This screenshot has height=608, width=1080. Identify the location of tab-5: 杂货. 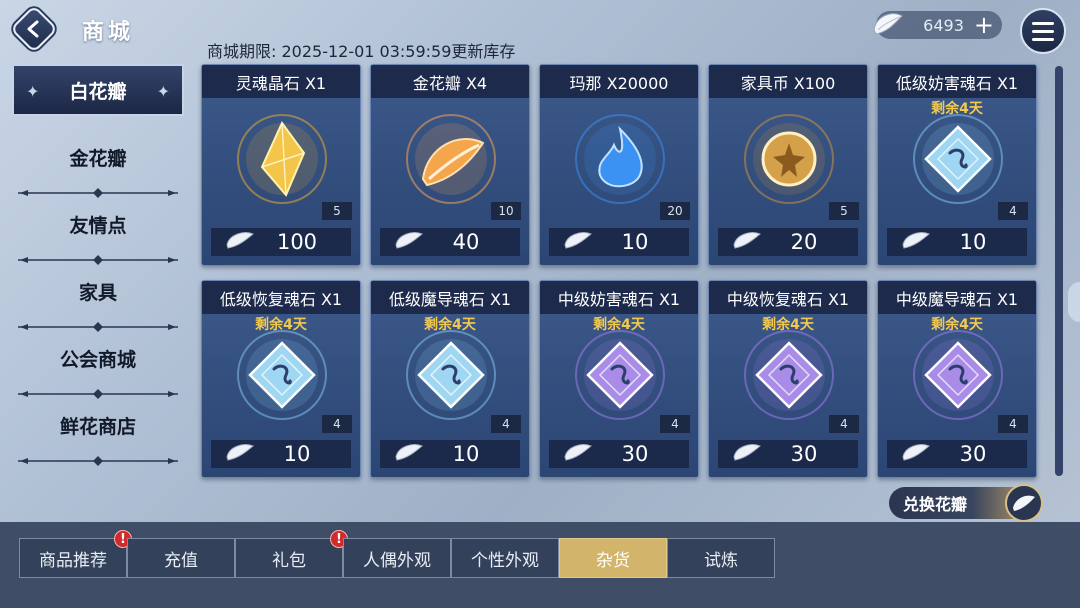
(613, 558).